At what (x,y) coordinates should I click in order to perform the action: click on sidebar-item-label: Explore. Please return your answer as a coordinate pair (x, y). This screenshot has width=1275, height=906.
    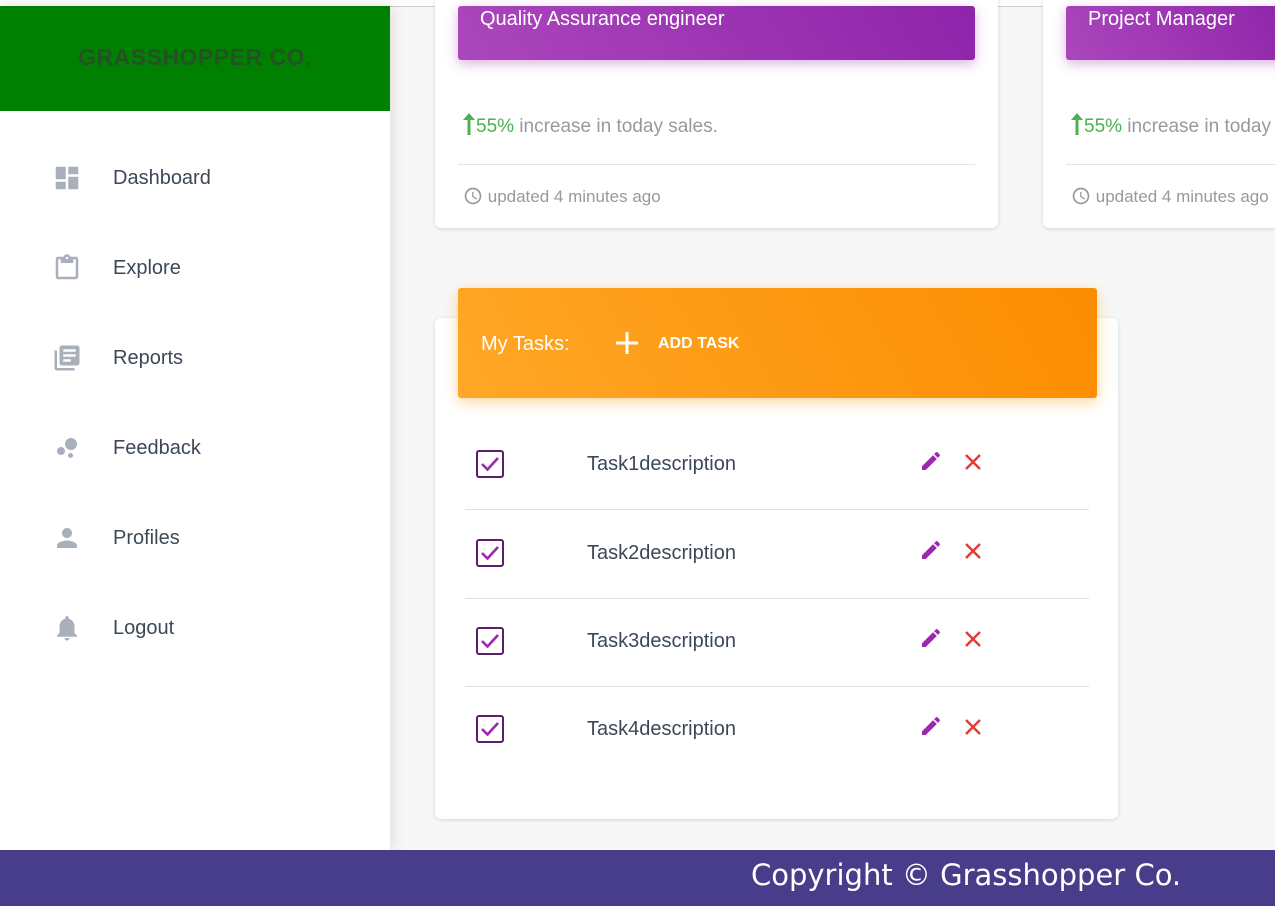
    Looking at the image, I should click on (147, 268).